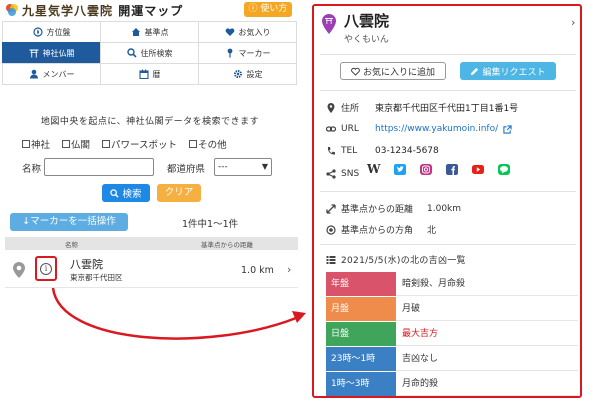 The image size is (600, 400). Describe the element at coordinates (156, 53) in the screenshot. I see `nav-label: 住所検索` at that location.